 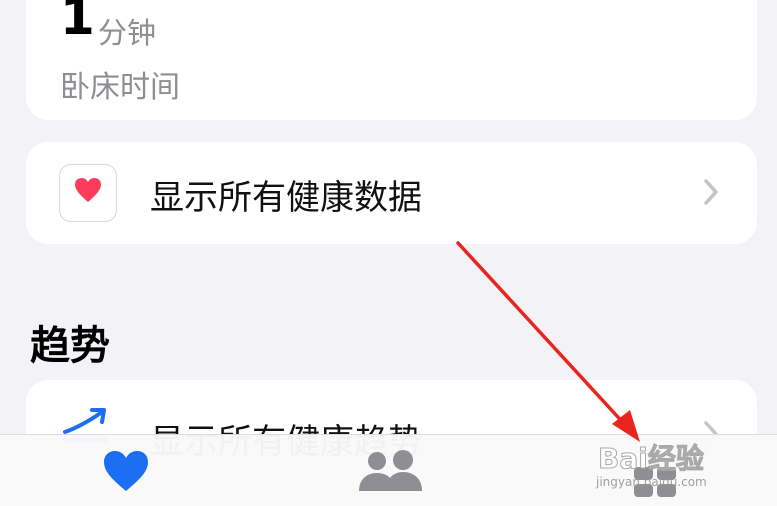 What do you see at coordinates (655, 484) in the screenshot?
I see `tab-browse-grid-icon` at bounding box center [655, 484].